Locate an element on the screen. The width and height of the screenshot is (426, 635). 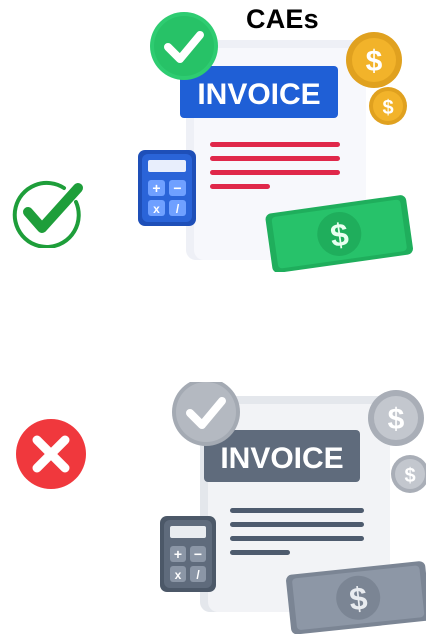
red-x-circle-icon is located at coordinates (51, 454).